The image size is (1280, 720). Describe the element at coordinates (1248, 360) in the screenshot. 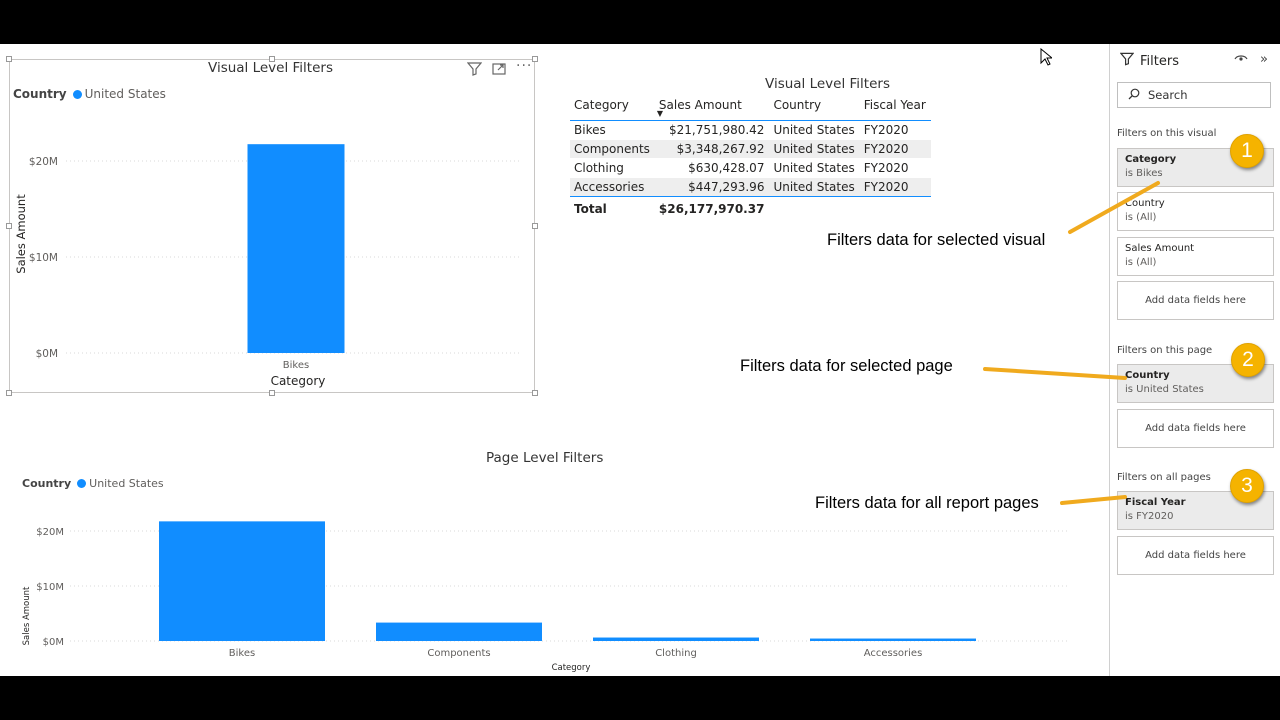

I see `step-badge-2: 2` at that location.